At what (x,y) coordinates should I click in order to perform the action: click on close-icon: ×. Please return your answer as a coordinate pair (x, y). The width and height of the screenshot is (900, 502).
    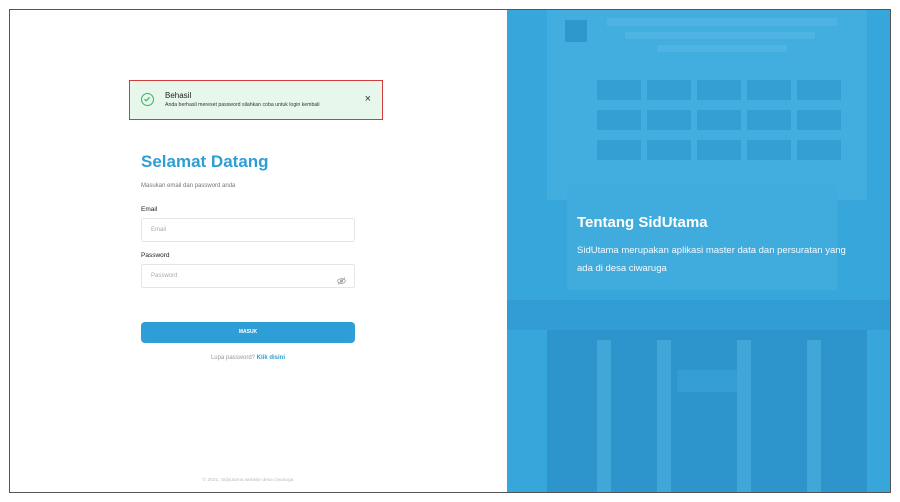
    Looking at the image, I should click on (368, 99).